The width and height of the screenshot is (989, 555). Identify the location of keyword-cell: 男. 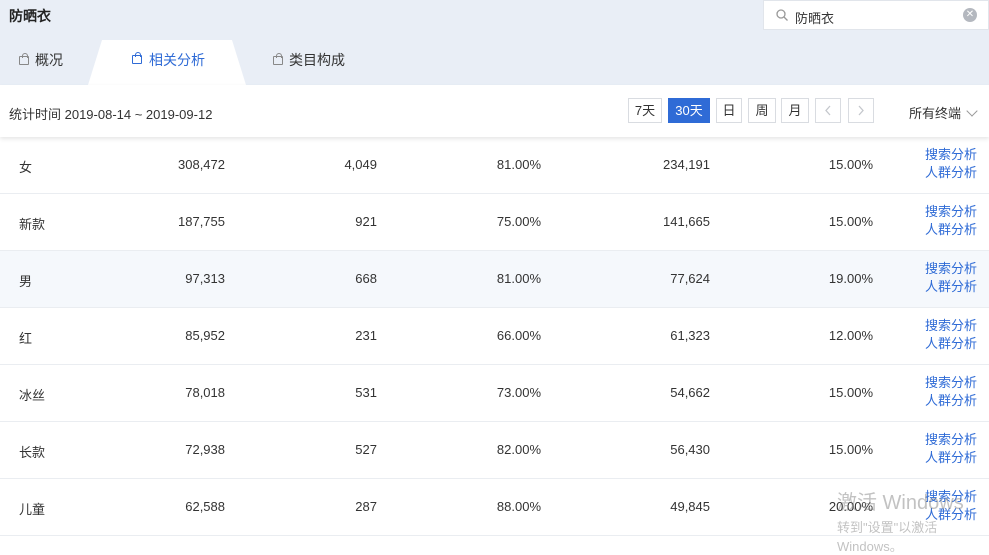
(26, 281).